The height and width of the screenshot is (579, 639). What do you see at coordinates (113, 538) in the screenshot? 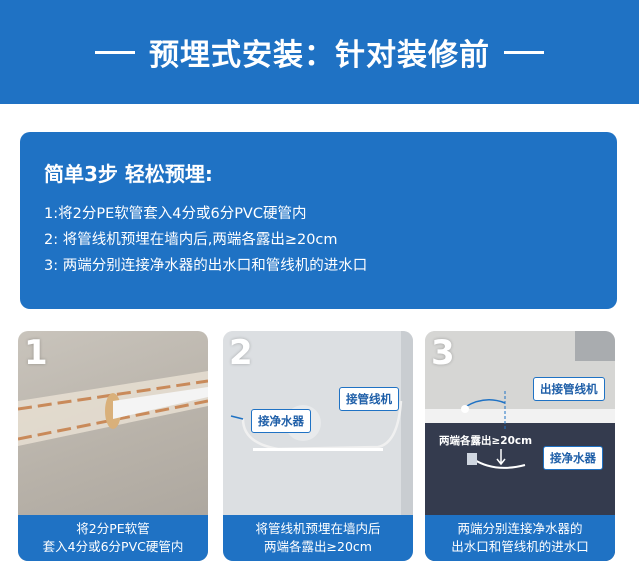
I see `panel-caption: 将2分PE软管 套入4分或6分PVC硬管内` at bounding box center [113, 538].